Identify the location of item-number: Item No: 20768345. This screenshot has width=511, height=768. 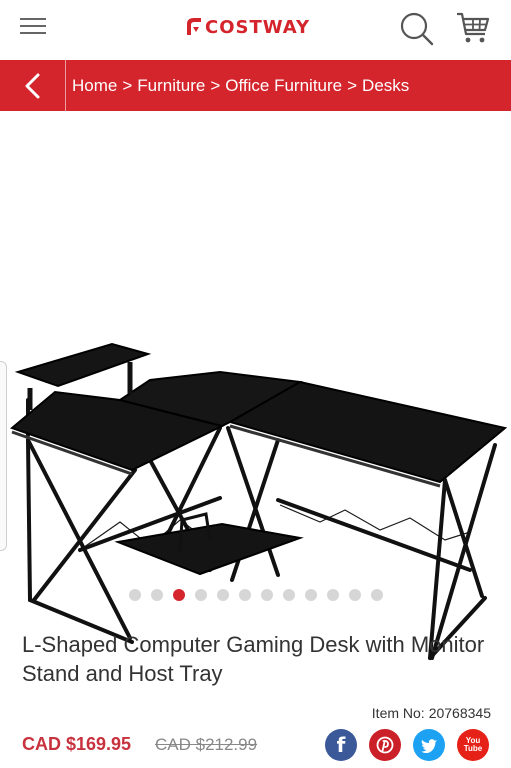
(431, 713).